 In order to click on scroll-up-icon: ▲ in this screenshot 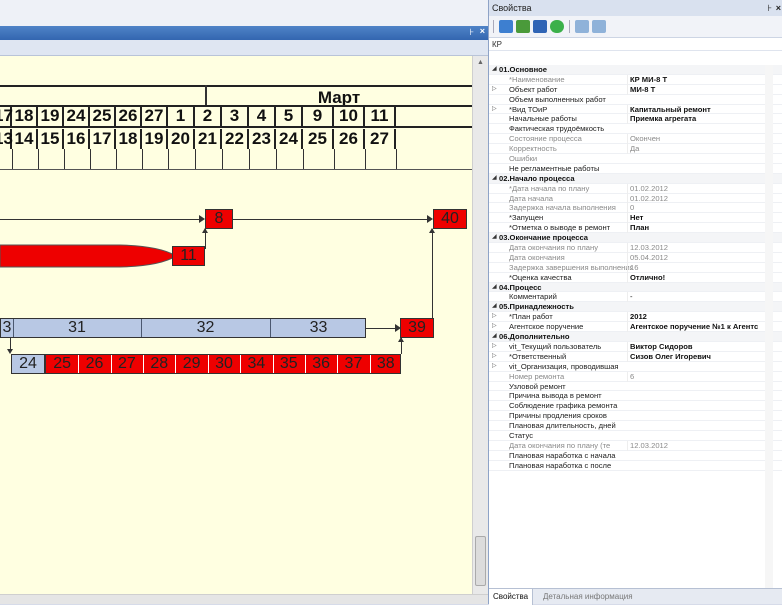, I will do `click(480, 62)`.